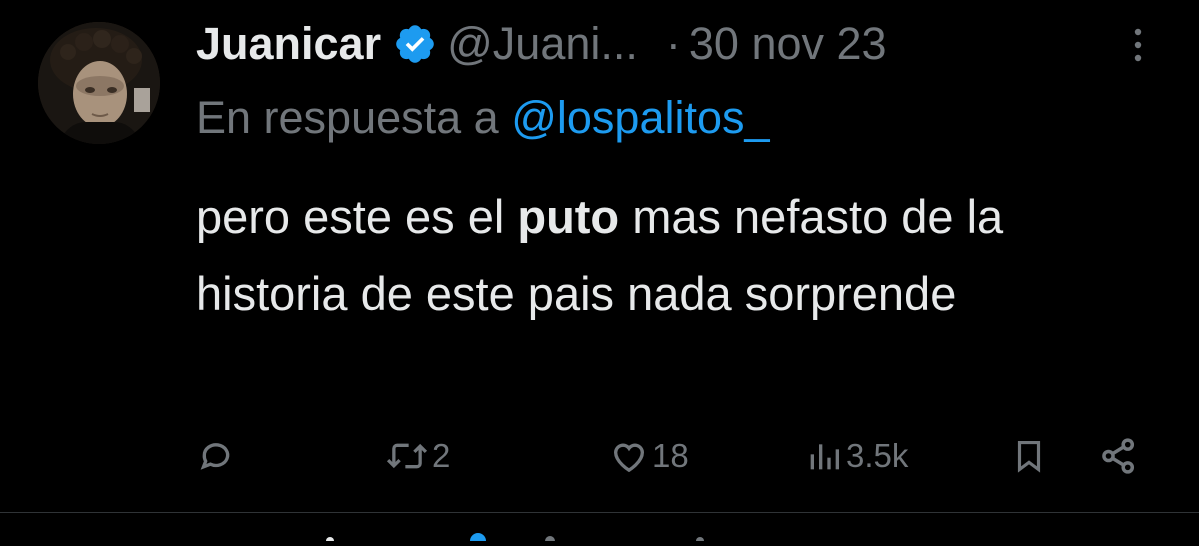 The image size is (1199, 546). Describe the element at coordinates (599, 456) in the screenshot. I see `action-bar: 2 18 3.5k` at that location.